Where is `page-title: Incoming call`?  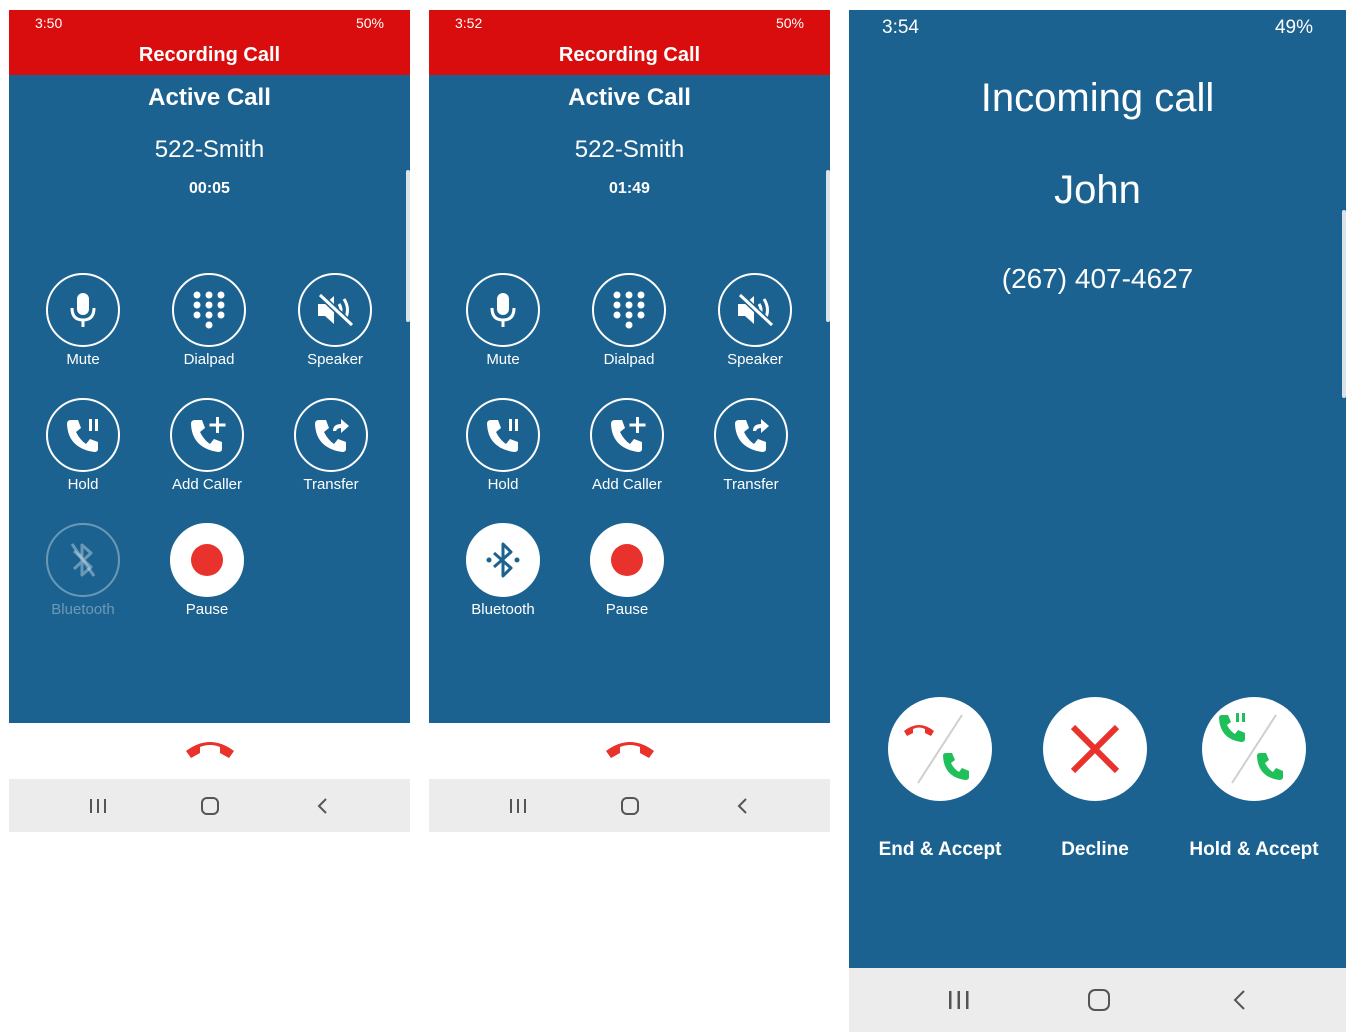 page-title: Incoming call is located at coordinates (1097, 98).